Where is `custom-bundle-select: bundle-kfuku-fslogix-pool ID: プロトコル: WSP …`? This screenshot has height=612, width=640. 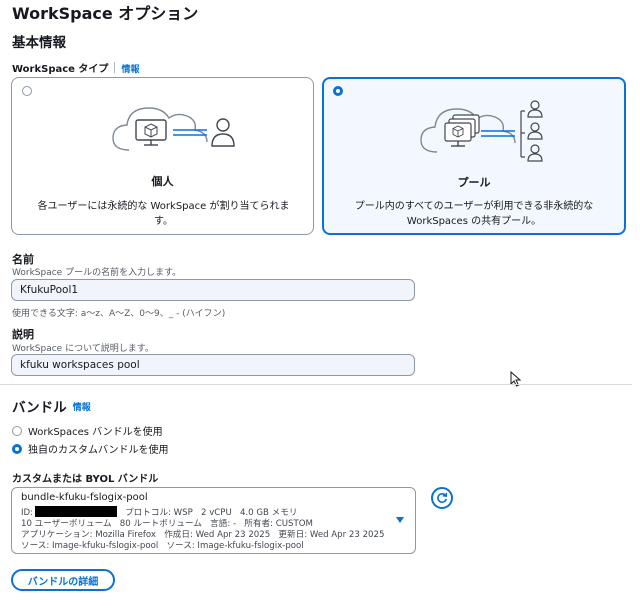 custom-bundle-select: bundle-kfuku-fslogix-pool ID: プロトコル: WSP … is located at coordinates (213, 520).